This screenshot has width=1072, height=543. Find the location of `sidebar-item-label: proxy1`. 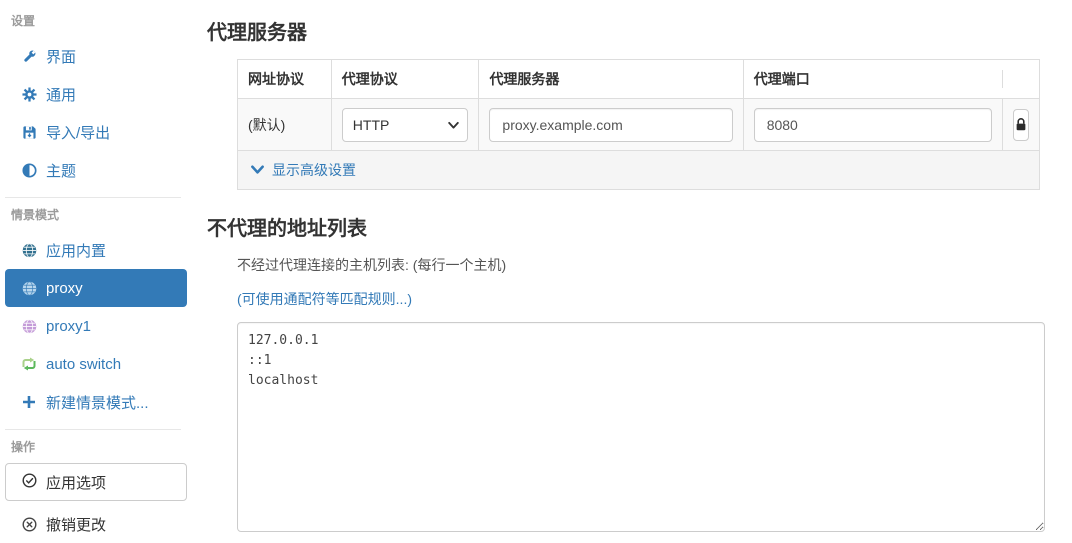

sidebar-item-label: proxy1 is located at coordinates (69, 326).